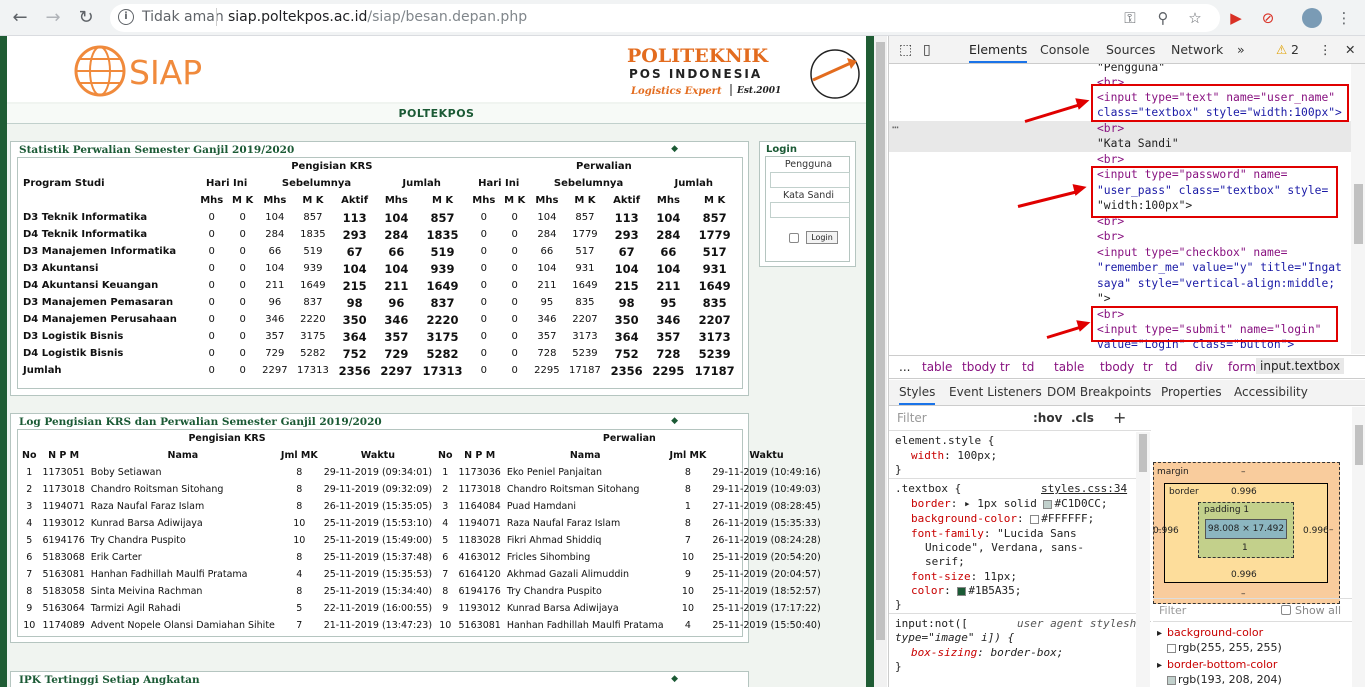  What do you see at coordinates (1325, 49) in the screenshot?
I see `devtools-menu-icon: ⋮` at bounding box center [1325, 49].